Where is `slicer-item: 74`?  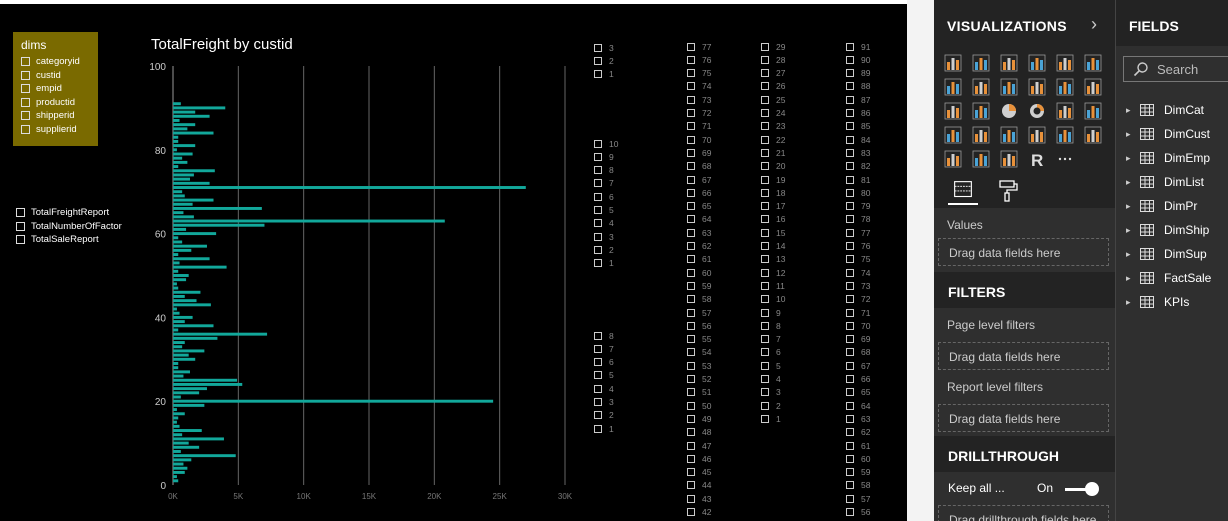
slicer-item: 74 is located at coordinates (858, 272).